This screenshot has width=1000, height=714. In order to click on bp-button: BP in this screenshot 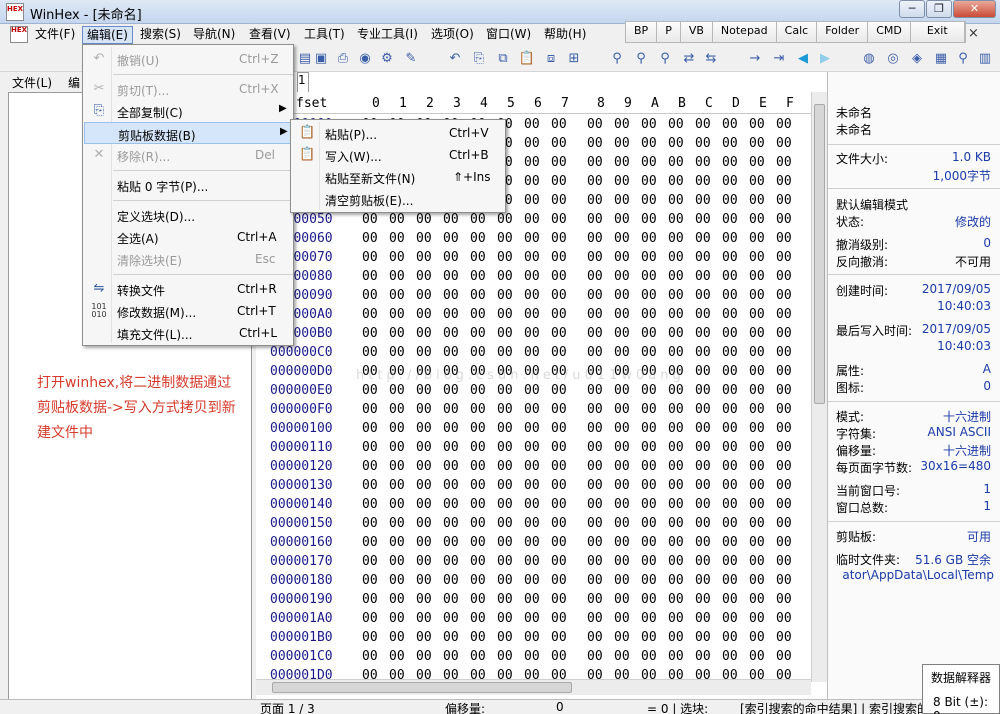, I will do `click(642, 32)`.